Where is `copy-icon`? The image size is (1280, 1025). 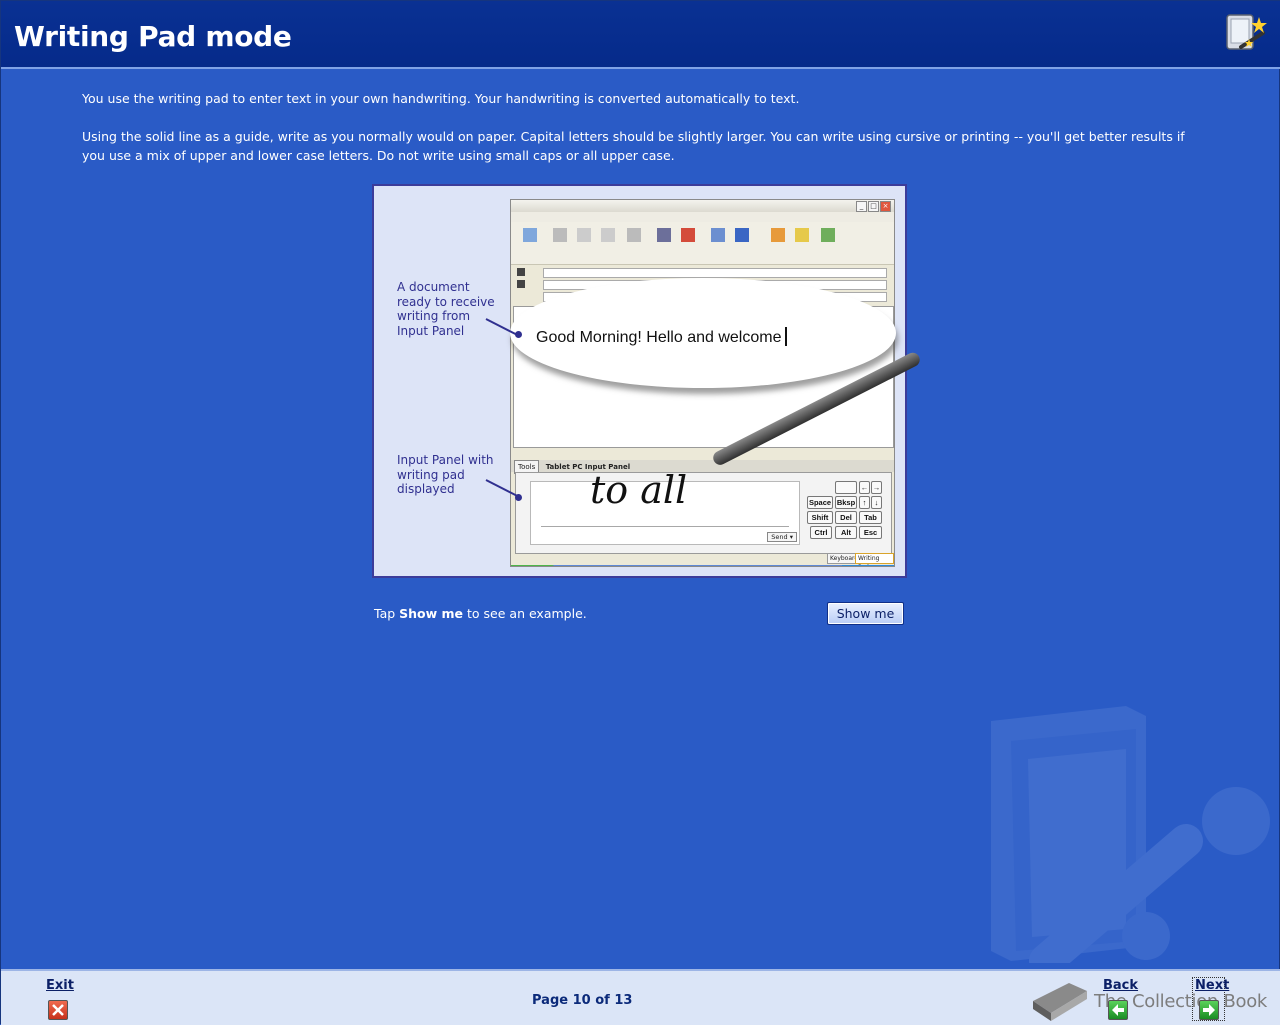
copy-icon is located at coordinates (584, 235).